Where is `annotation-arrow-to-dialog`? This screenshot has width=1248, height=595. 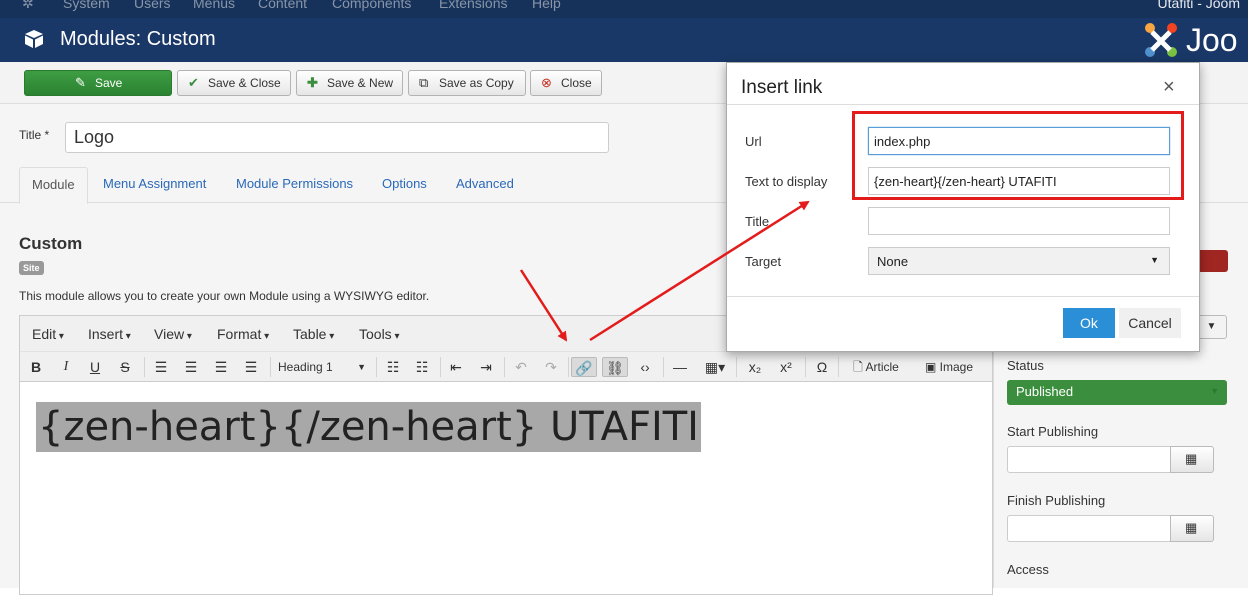
annotation-arrow-to-dialog is located at coordinates (699, 271).